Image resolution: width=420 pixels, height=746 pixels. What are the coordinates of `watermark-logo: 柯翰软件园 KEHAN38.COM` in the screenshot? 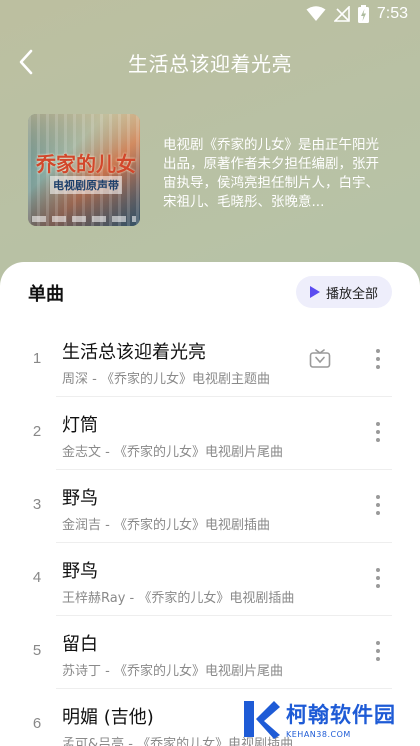 It's located at (329, 719).